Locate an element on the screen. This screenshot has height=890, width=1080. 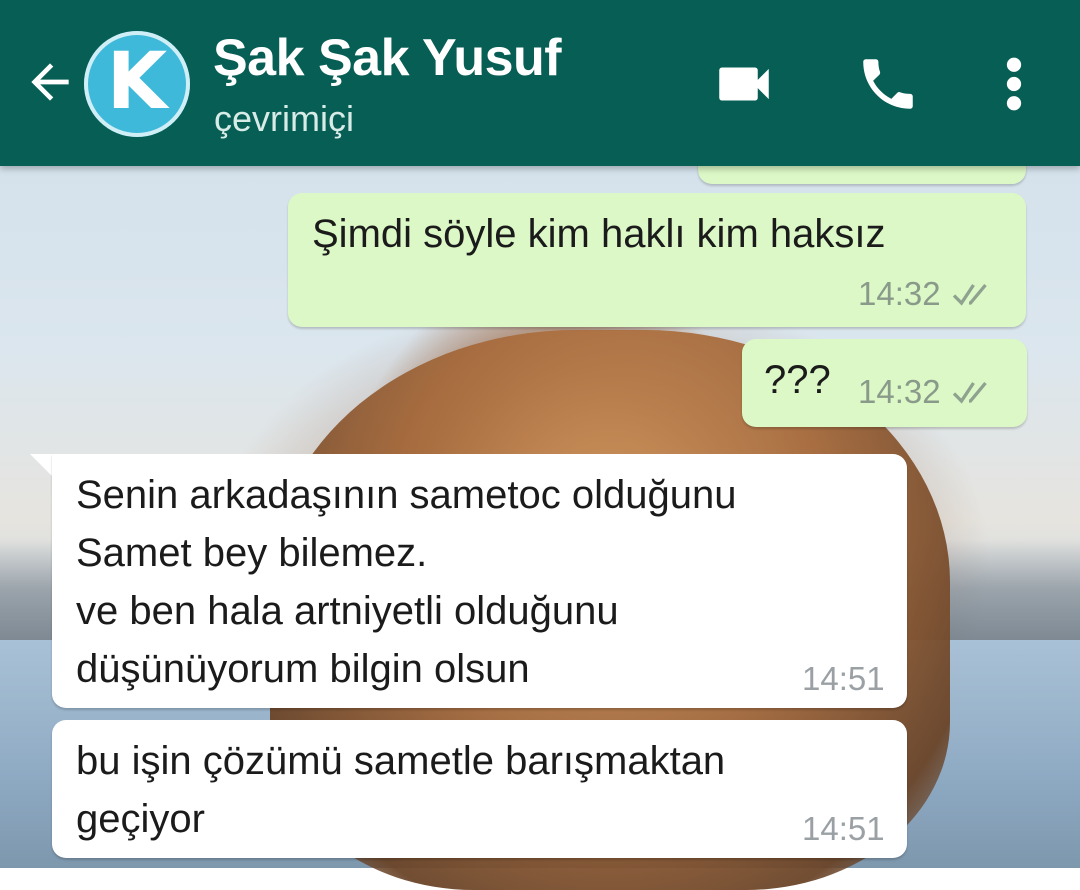
video-call-button is located at coordinates (744, 84).